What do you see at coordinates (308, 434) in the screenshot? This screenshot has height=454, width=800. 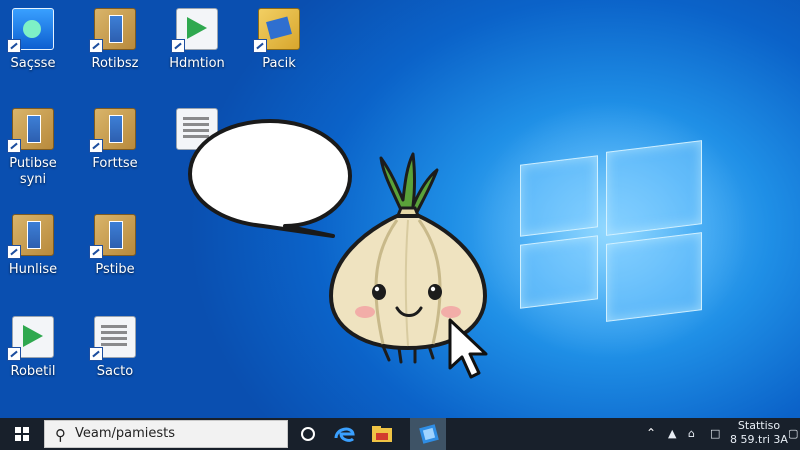 I see `cortana-ring-icon` at bounding box center [308, 434].